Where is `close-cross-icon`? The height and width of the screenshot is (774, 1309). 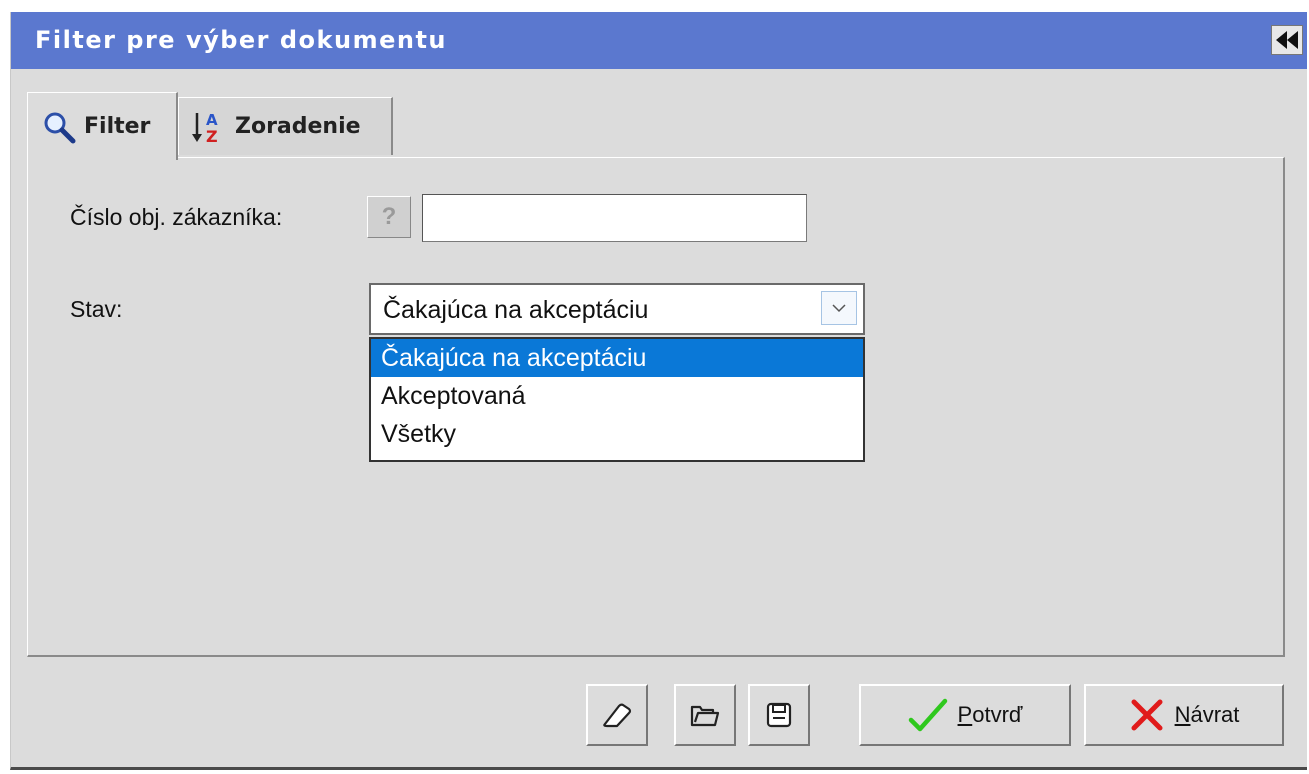 close-cross-icon is located at coordinates (1147, 715).